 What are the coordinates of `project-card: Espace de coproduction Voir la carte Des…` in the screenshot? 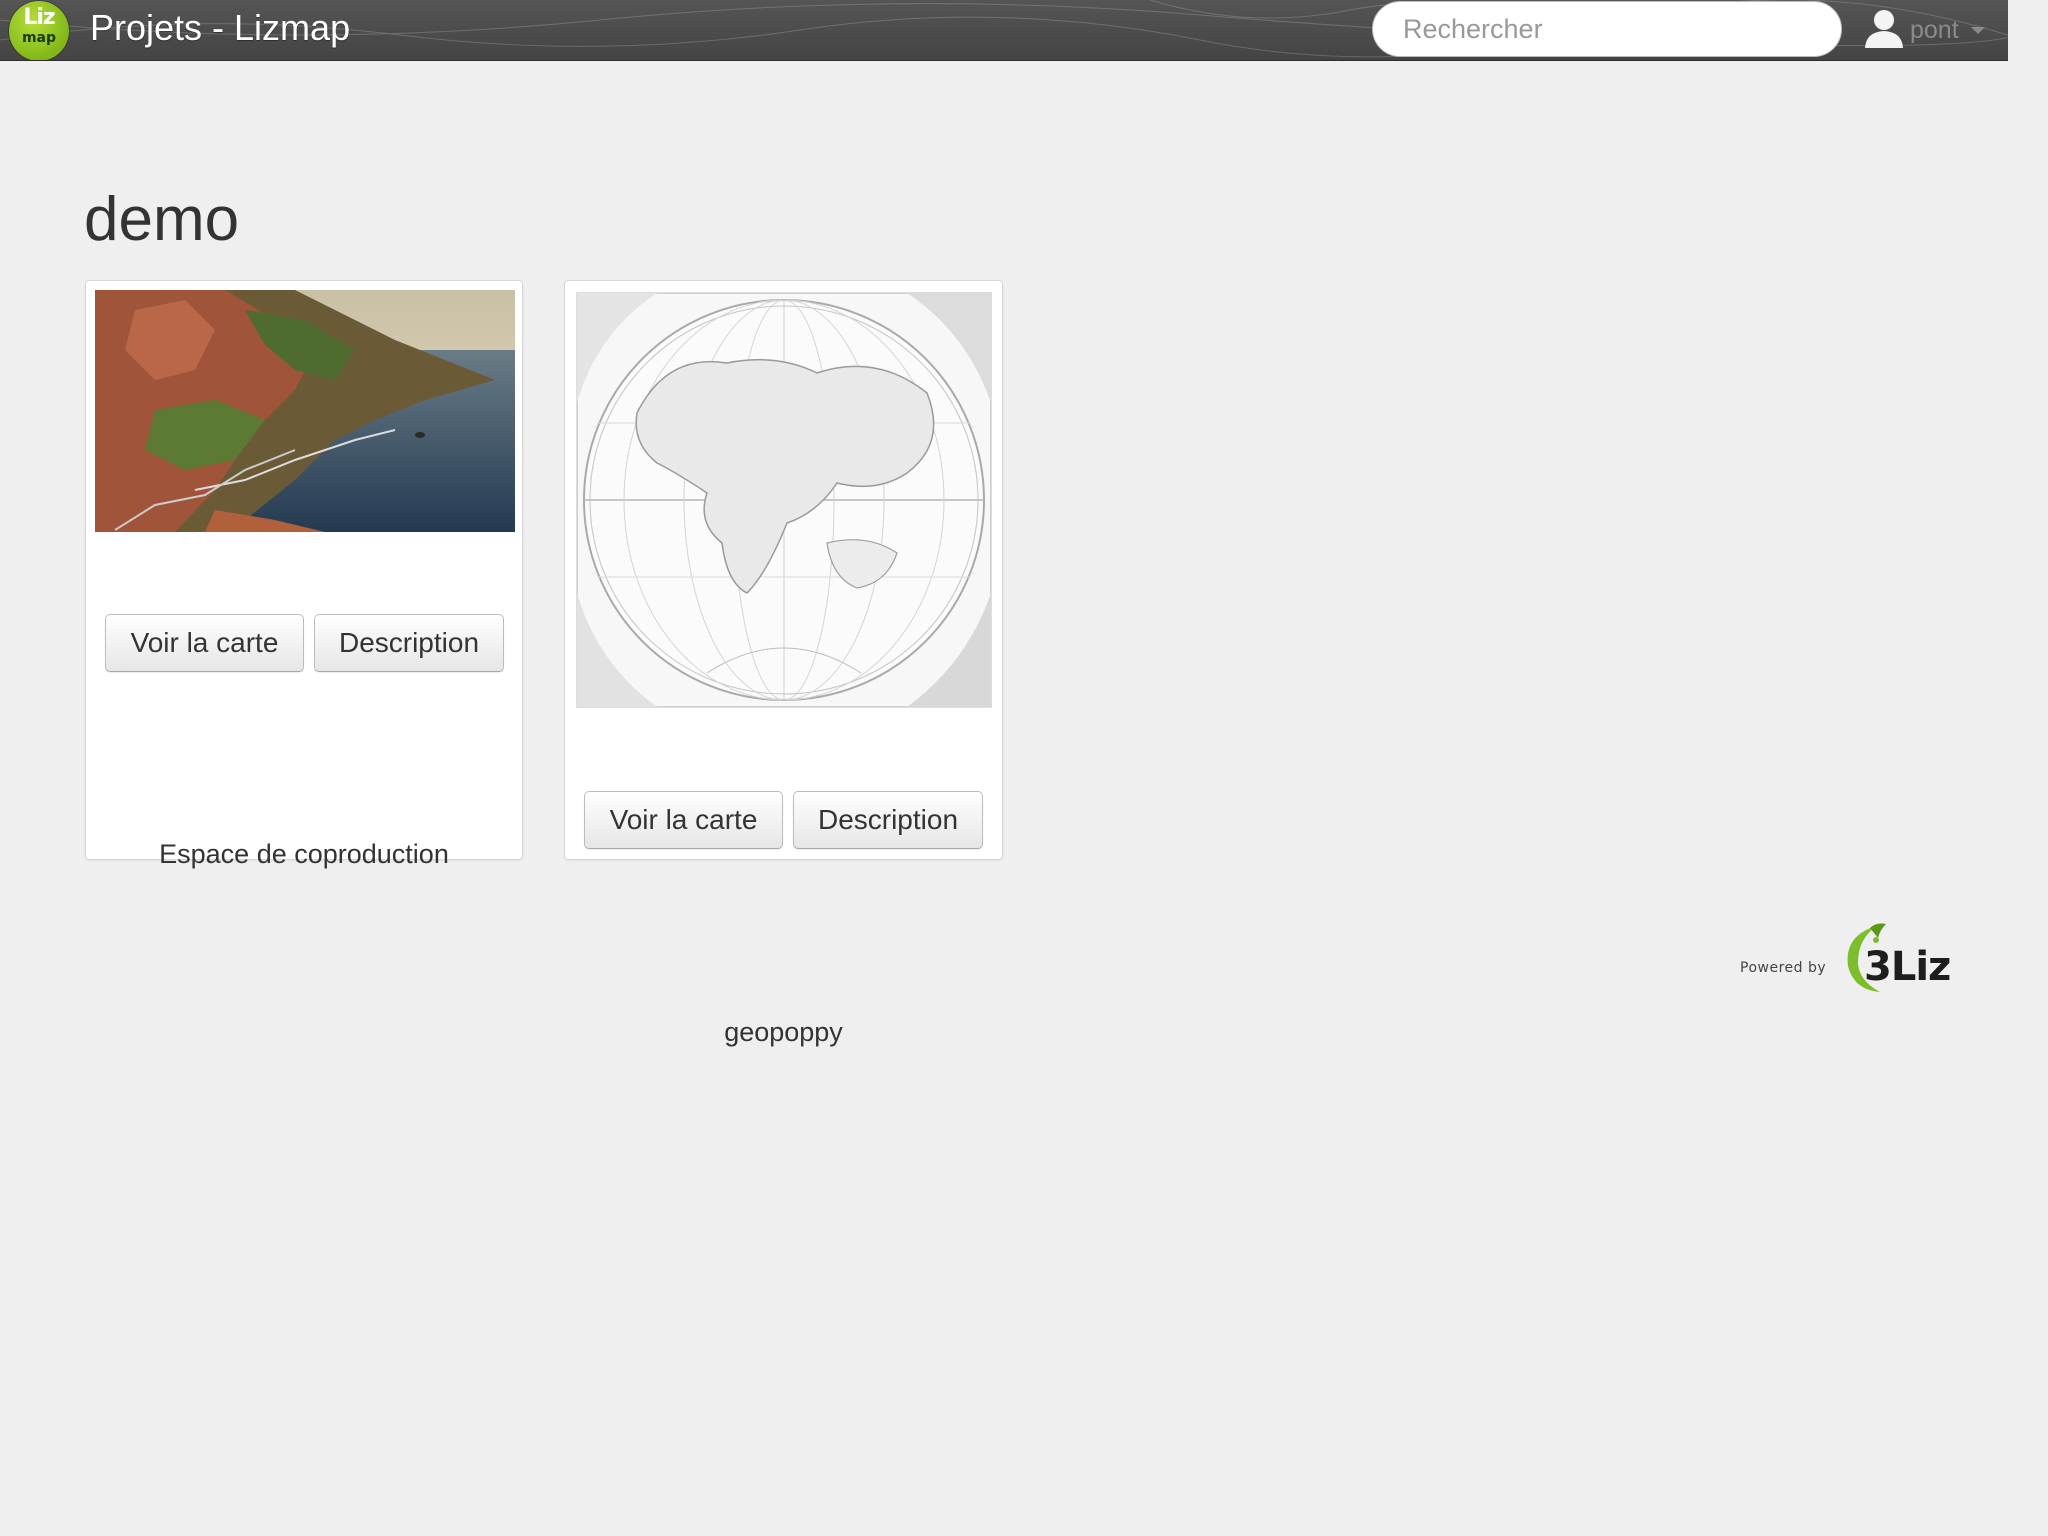 It's located at (304, 574).